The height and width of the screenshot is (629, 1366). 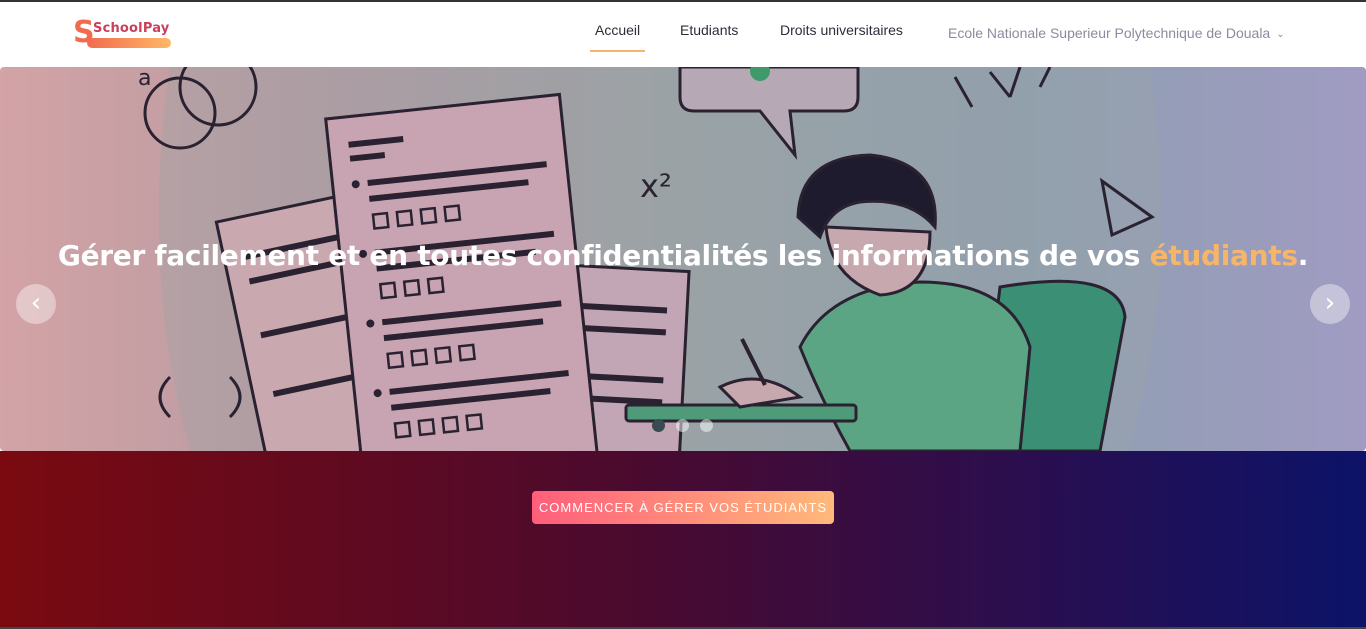 What do you see at coordinates (1280, 34) in the screenshot?
I see `chevron-down-icon: ⌄` at bounding box center [1280, 34].